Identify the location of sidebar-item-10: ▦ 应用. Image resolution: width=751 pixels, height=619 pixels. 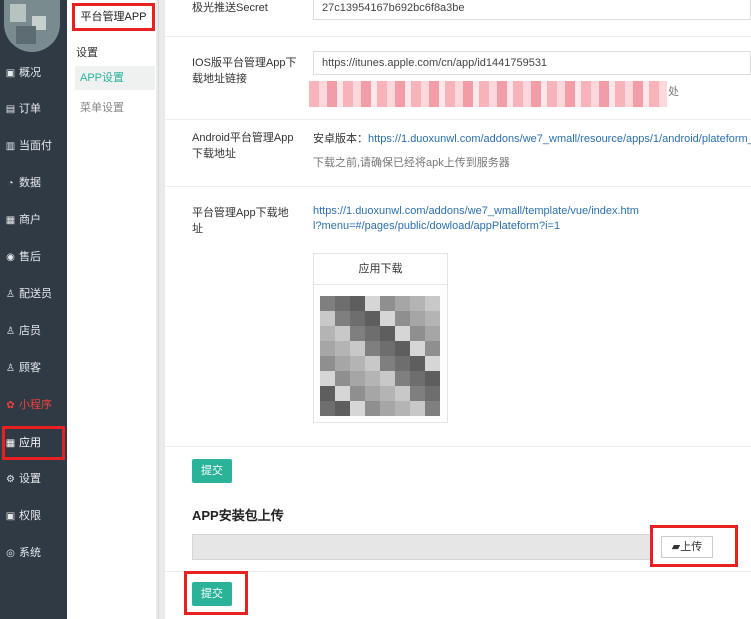
(33, 443).